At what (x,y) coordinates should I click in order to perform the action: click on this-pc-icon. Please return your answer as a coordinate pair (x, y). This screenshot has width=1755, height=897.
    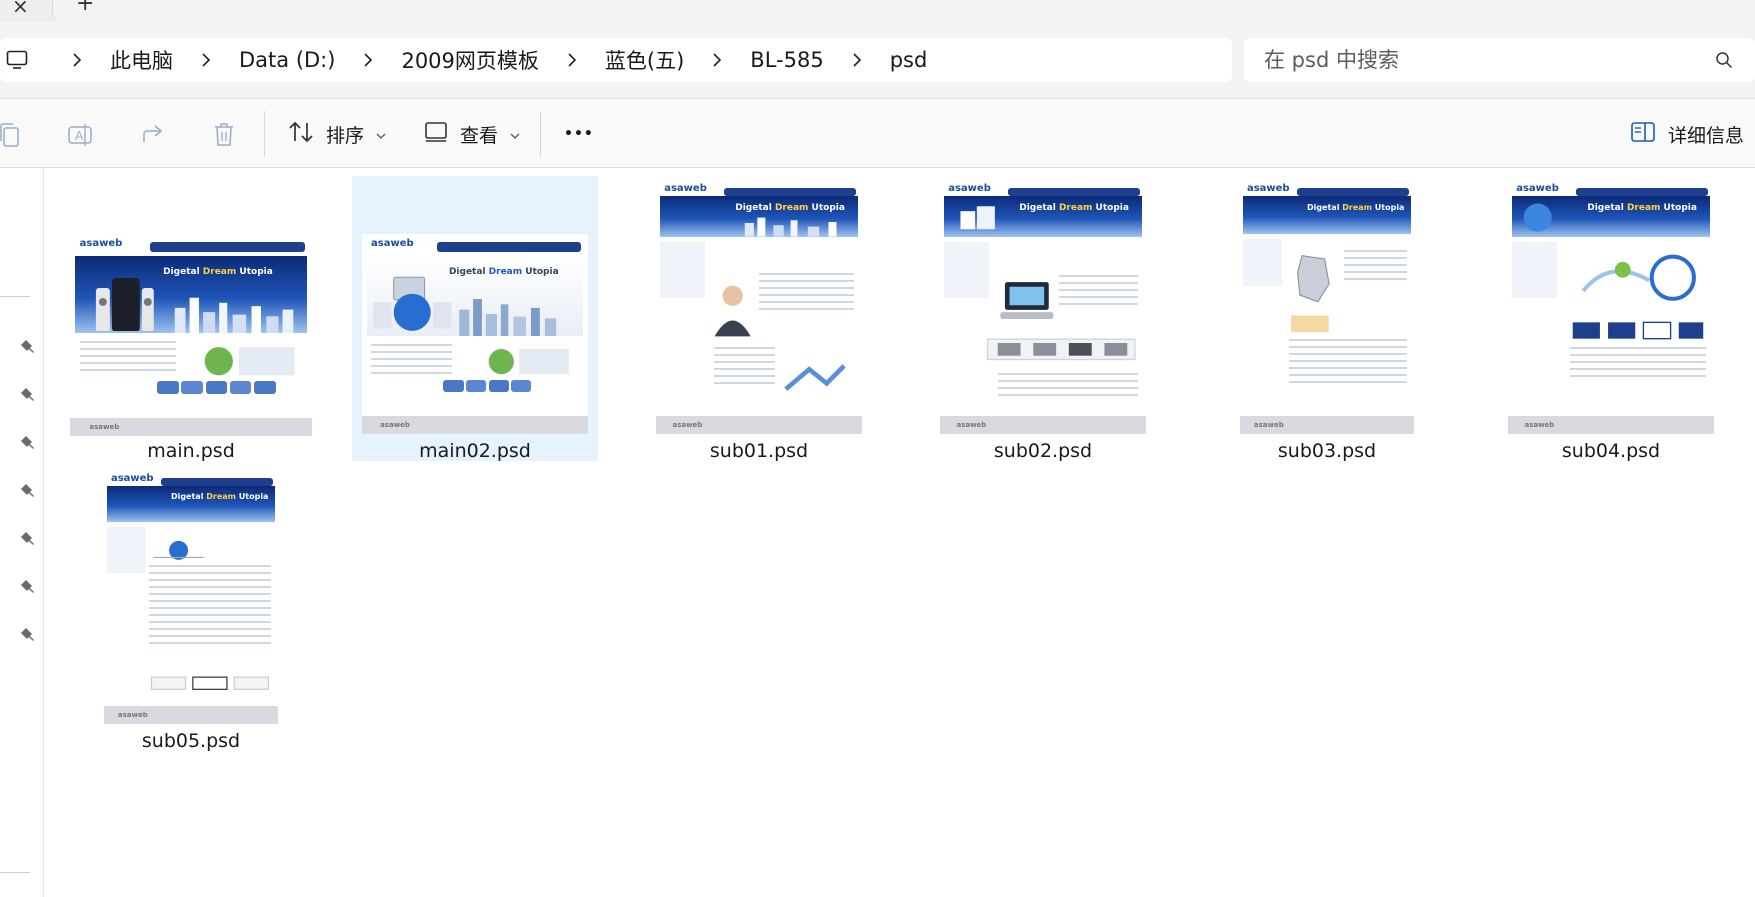
    Looking at the image, I should click on (17, 60).